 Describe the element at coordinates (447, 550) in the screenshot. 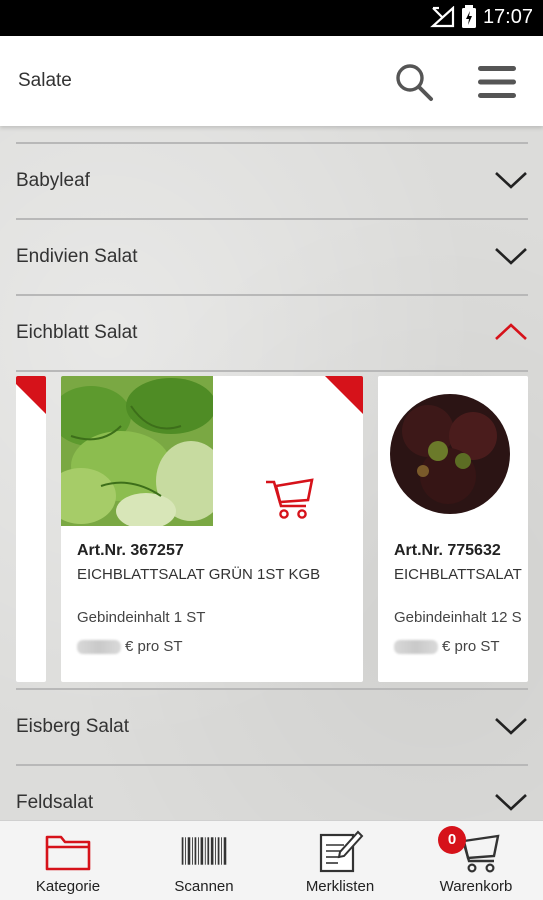

I see `article-number: Art.Nr. 775632` at that location.